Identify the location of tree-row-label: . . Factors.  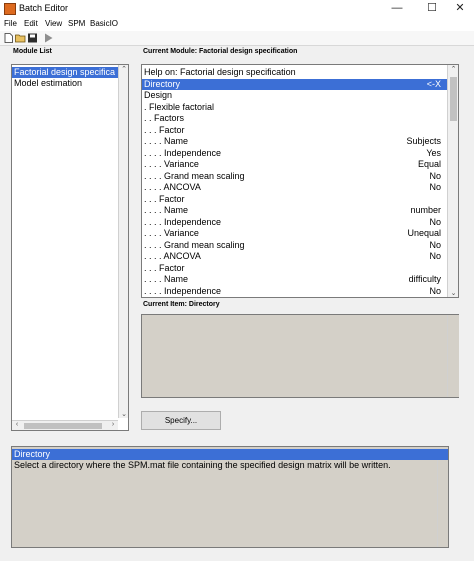
(164, 118).